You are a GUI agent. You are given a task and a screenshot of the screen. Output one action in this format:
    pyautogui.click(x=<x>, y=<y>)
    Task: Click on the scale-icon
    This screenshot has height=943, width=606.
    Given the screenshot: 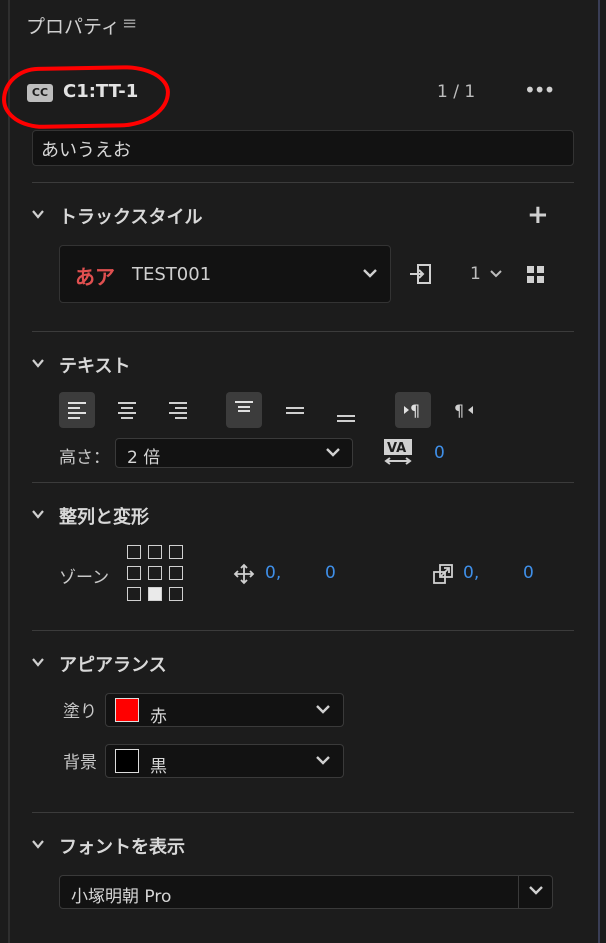 What is the action you would take?
    pyautogui.click(x=443, y=574)
    